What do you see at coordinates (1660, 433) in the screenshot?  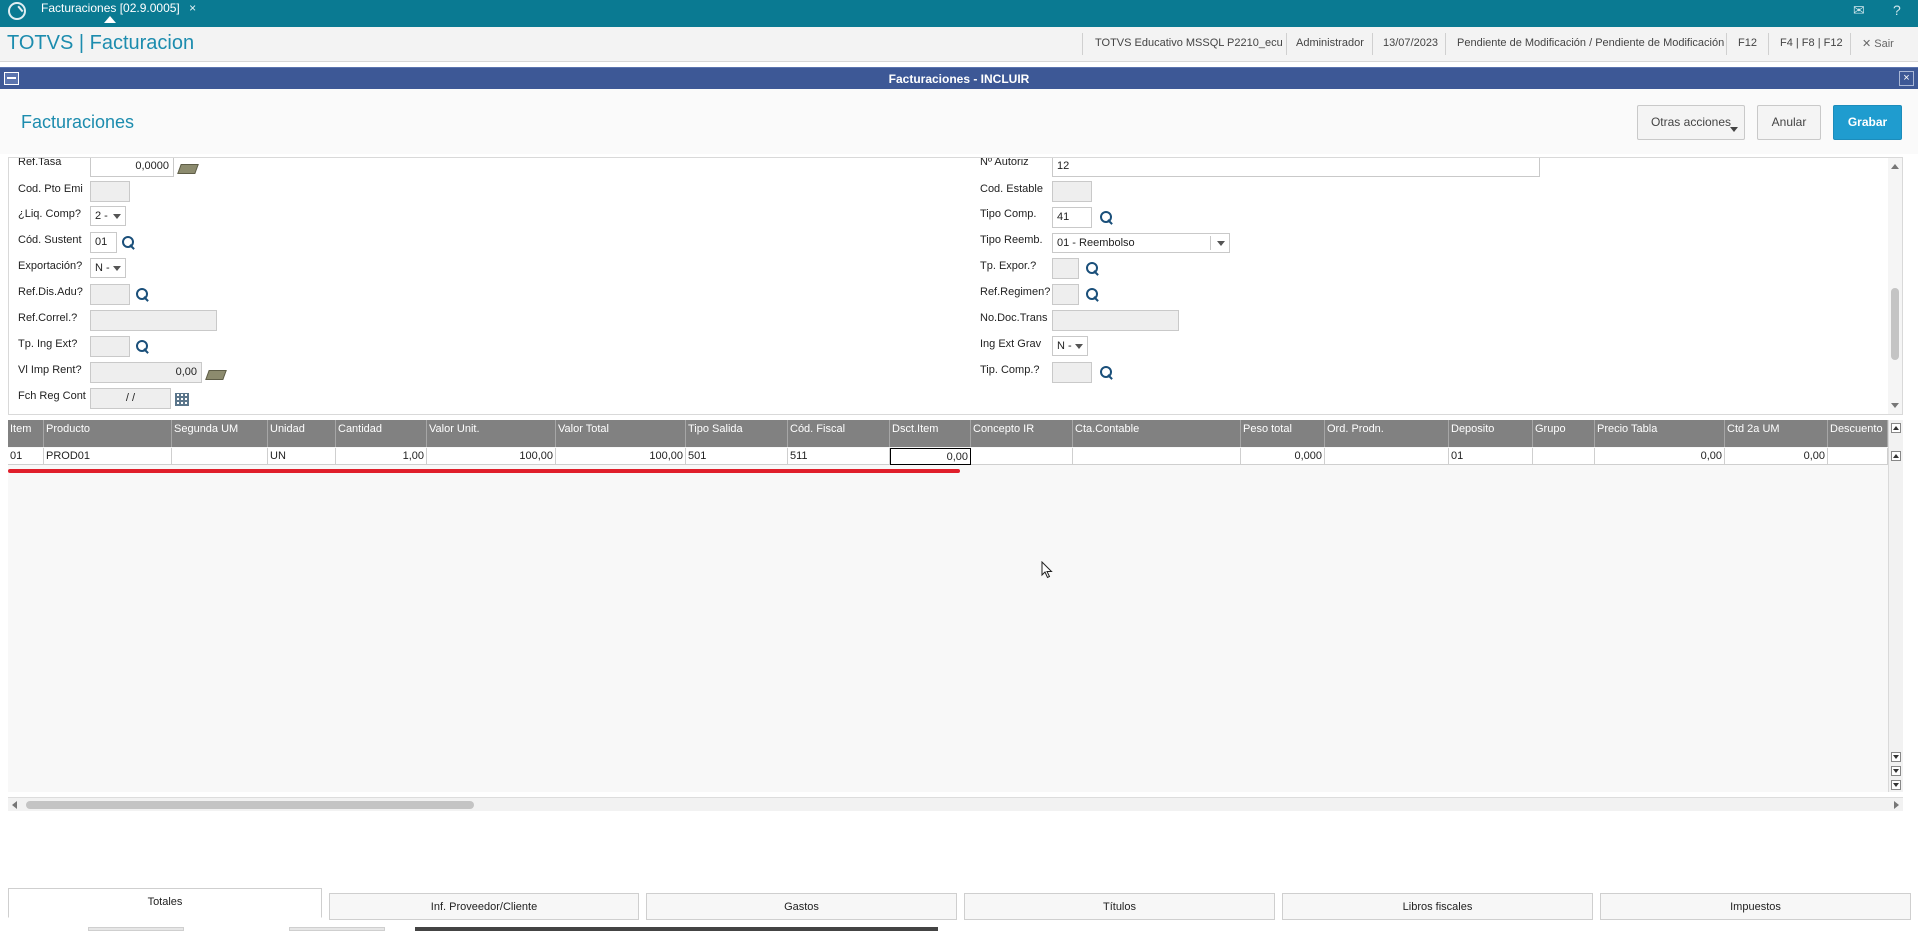 I see `column-header: Precio Tabla` at bounding box center [1660, 433].